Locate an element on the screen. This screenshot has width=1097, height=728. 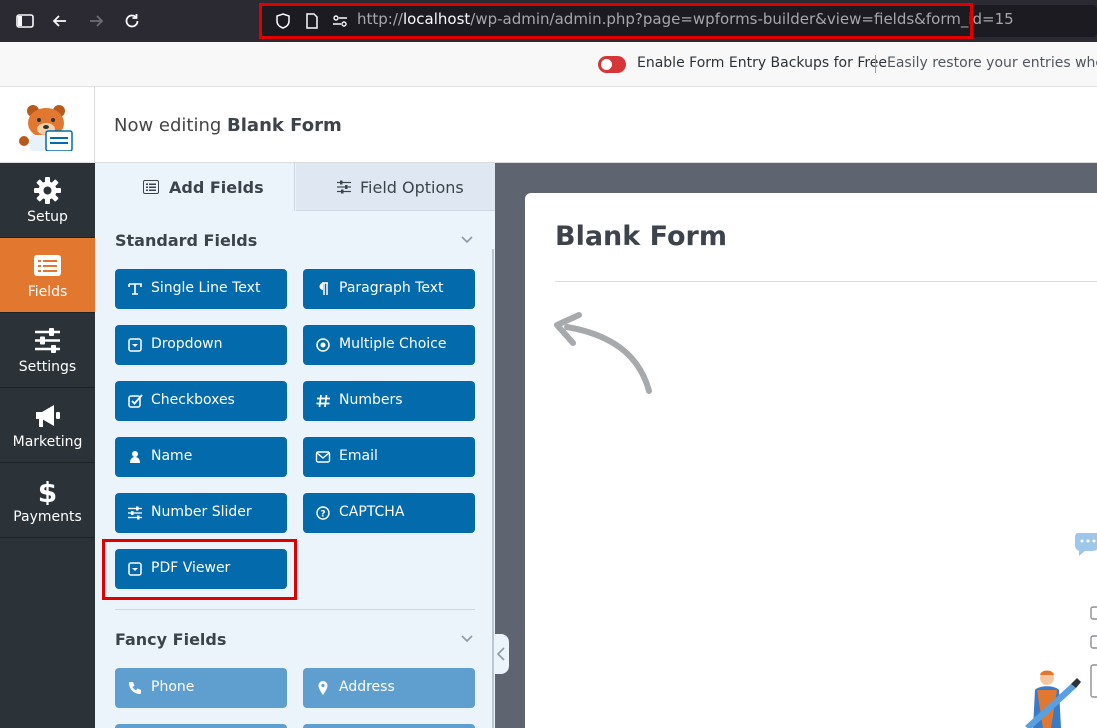
question-icon: ? is located at coordinates (323, 513).